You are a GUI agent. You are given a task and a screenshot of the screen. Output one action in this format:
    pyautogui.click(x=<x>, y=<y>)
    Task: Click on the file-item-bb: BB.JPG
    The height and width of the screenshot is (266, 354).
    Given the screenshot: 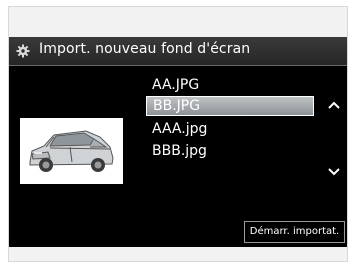 What is the action you would take?
    pyautogui.click(x=230, y=106)
    